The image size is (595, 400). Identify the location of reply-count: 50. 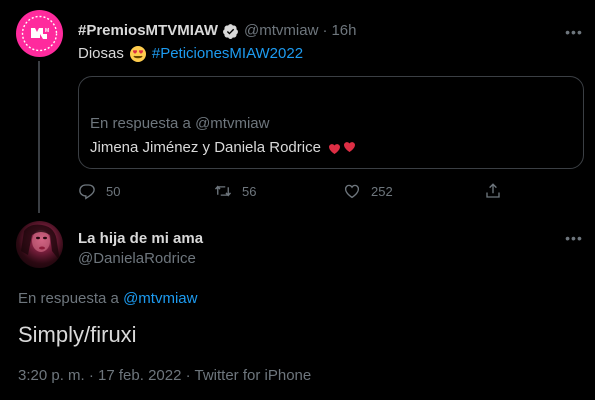
(113, 191).